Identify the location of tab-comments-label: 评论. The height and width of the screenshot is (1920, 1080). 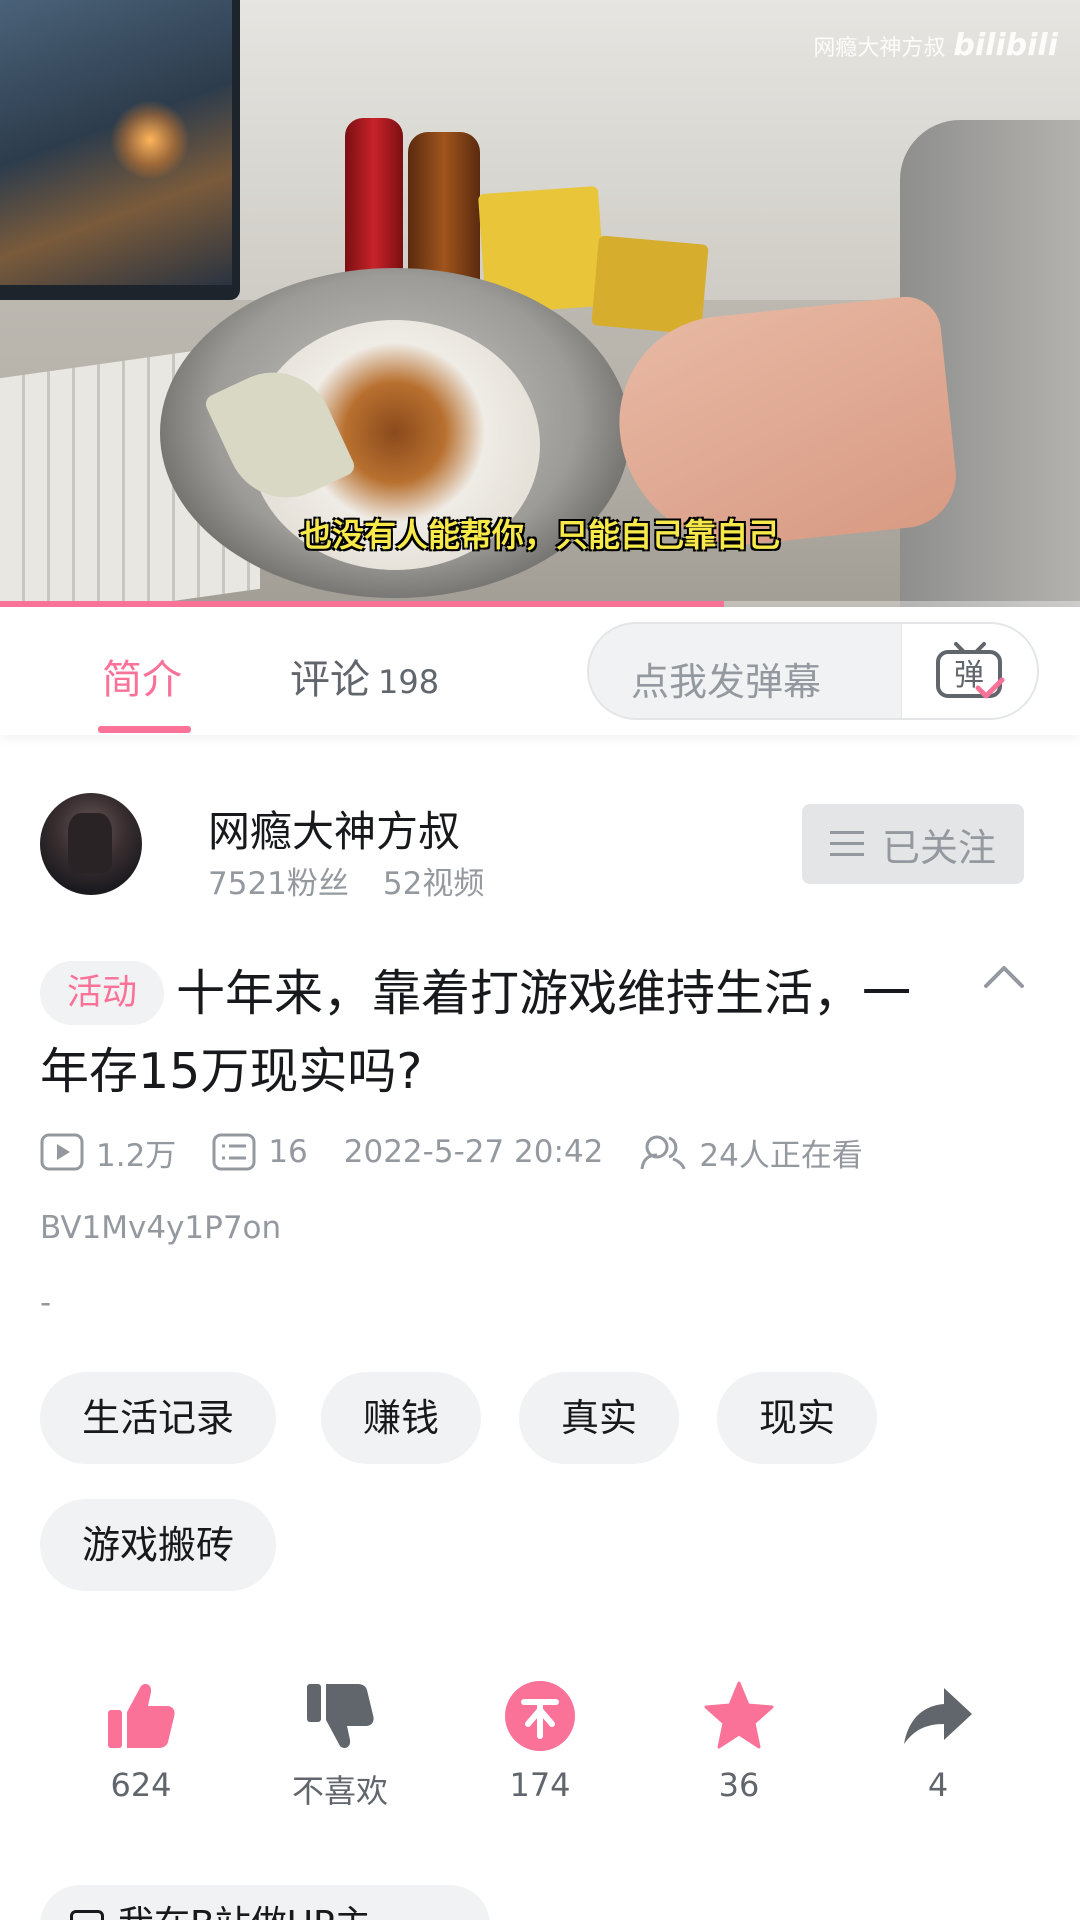
(330, 680).